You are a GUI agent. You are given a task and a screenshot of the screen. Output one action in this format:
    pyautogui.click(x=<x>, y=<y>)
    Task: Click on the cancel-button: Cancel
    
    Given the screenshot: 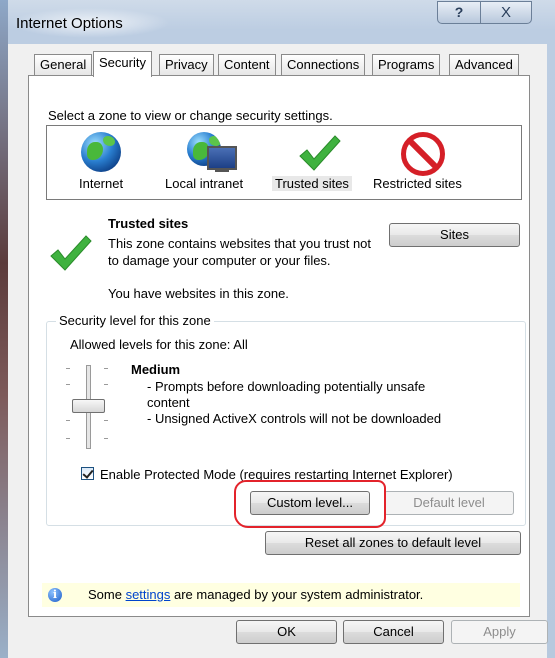 What is the action you would take?
    pyautogui.click(x=393, y=632)
    